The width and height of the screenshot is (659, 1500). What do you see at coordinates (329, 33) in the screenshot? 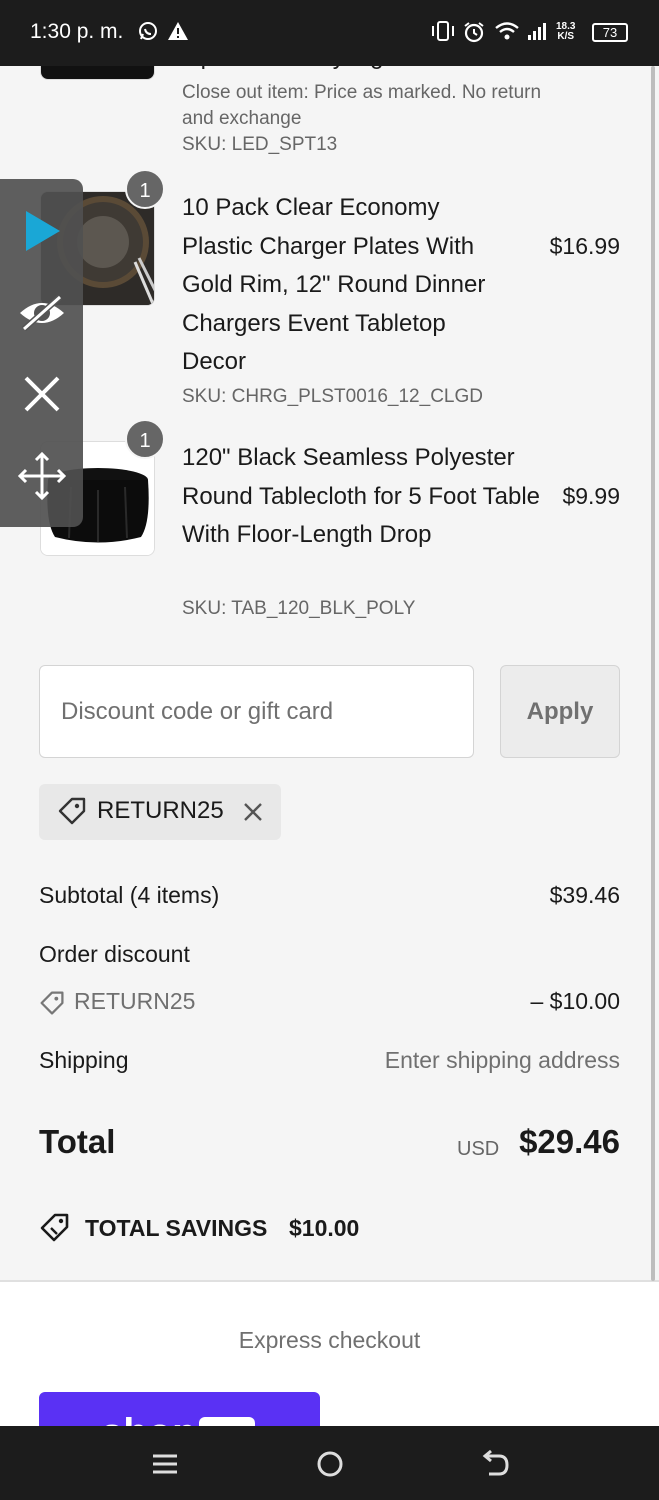
I see `status-bar: 1:30 p. m. 18.3 K/S 73` at bounding box center [329, 33].